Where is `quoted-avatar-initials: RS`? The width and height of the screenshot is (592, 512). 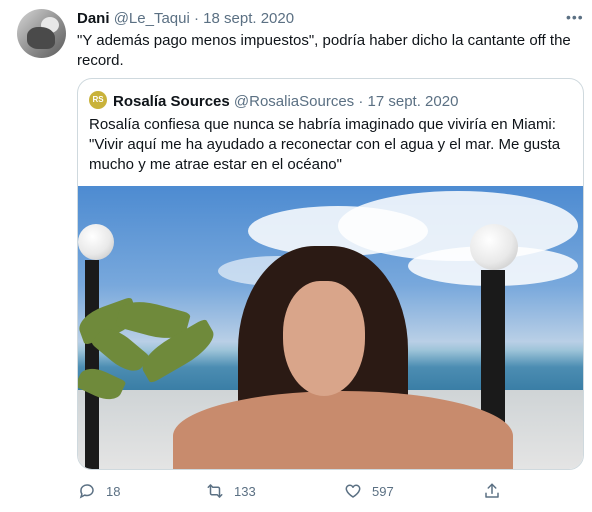 quoted-avatar-initials: RS is located at coordinates (98, 99).